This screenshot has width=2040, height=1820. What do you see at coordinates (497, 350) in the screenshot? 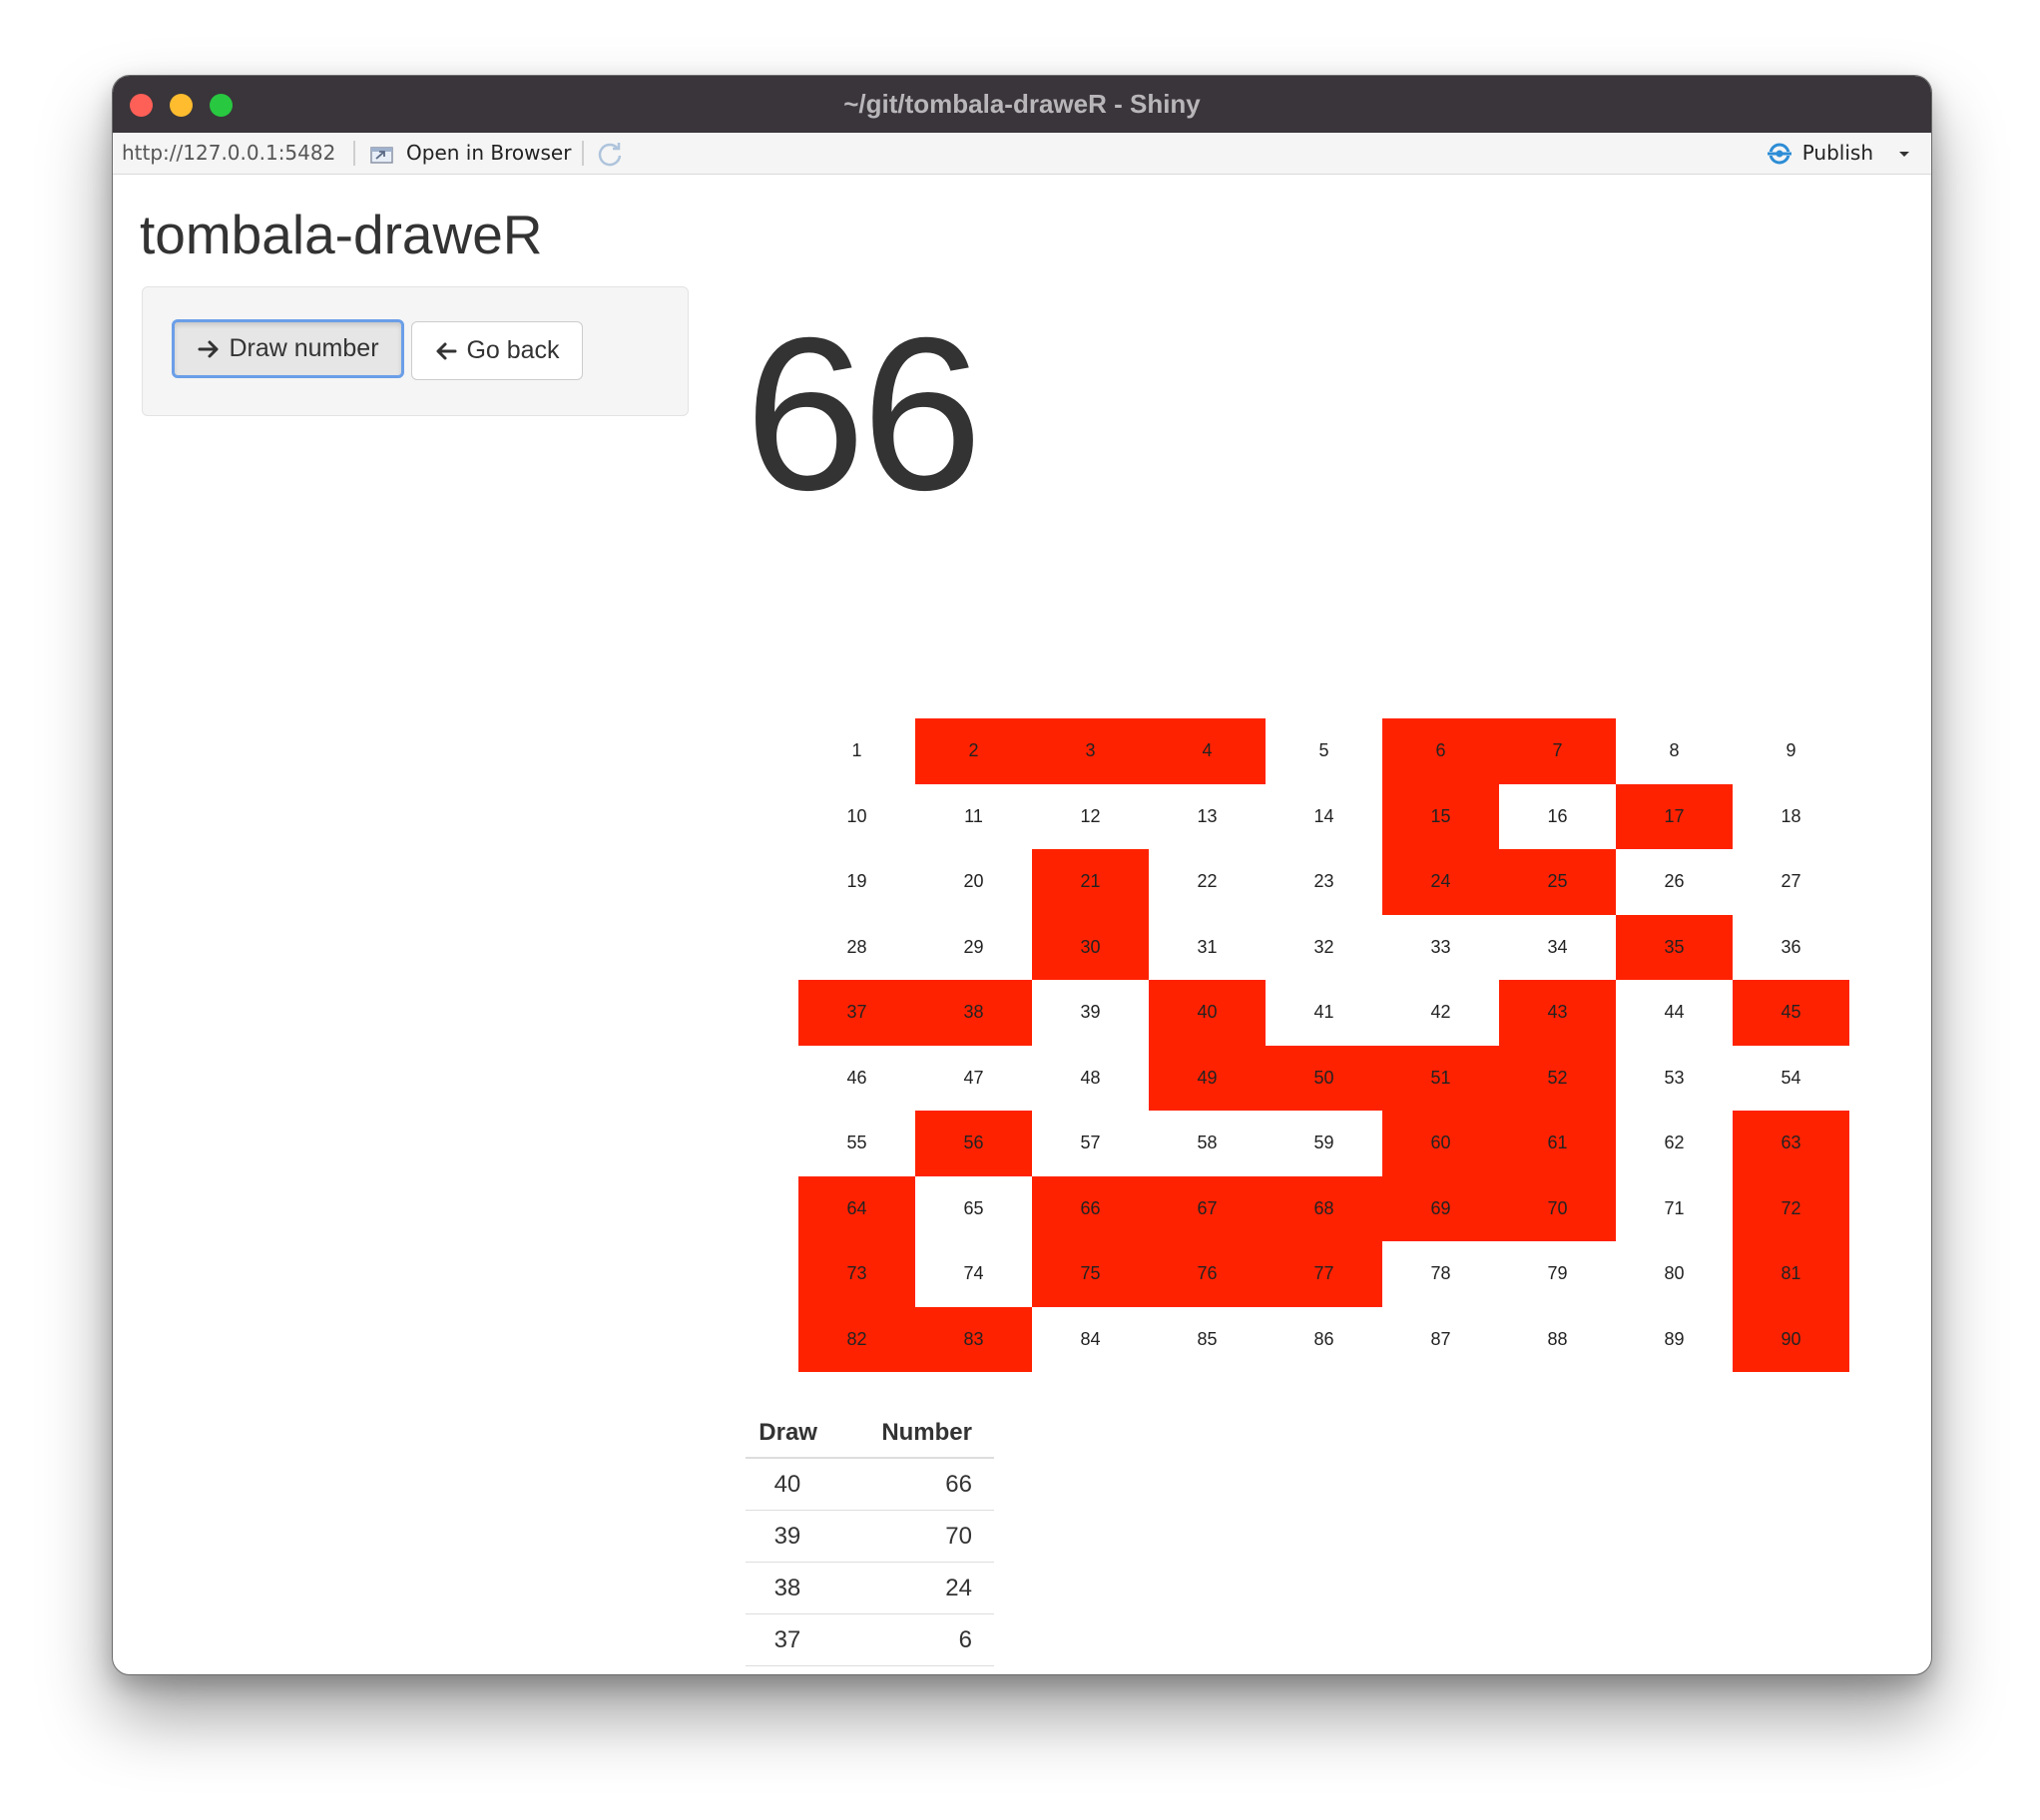
I see `go-back-button: Go back` at bounding box center [497, 350].